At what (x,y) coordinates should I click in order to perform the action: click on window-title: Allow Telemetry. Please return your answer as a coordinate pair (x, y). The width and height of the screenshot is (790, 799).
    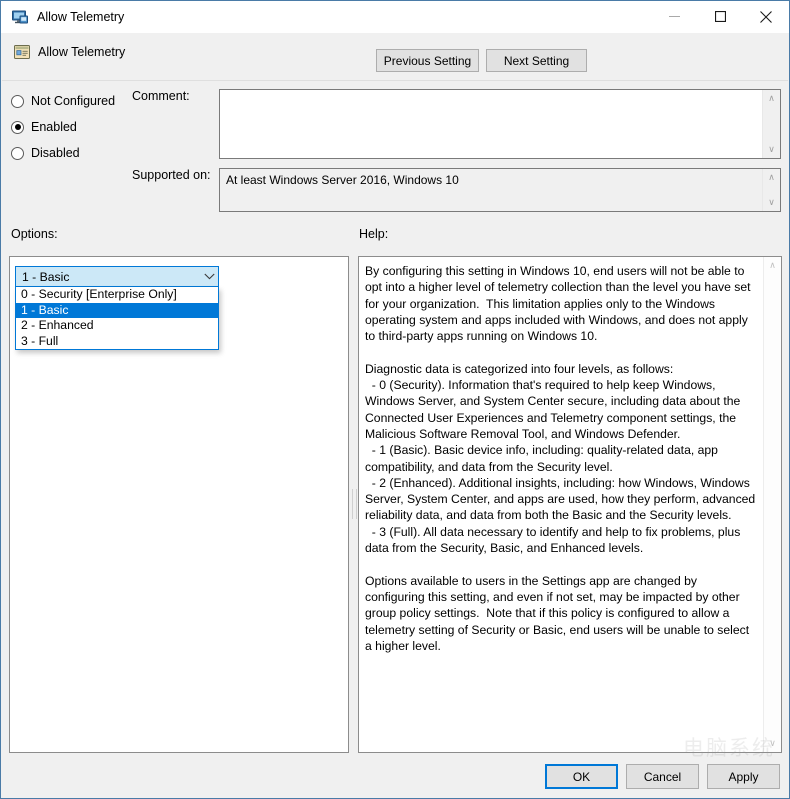
    Looking at the image, I should click on (81, 17).